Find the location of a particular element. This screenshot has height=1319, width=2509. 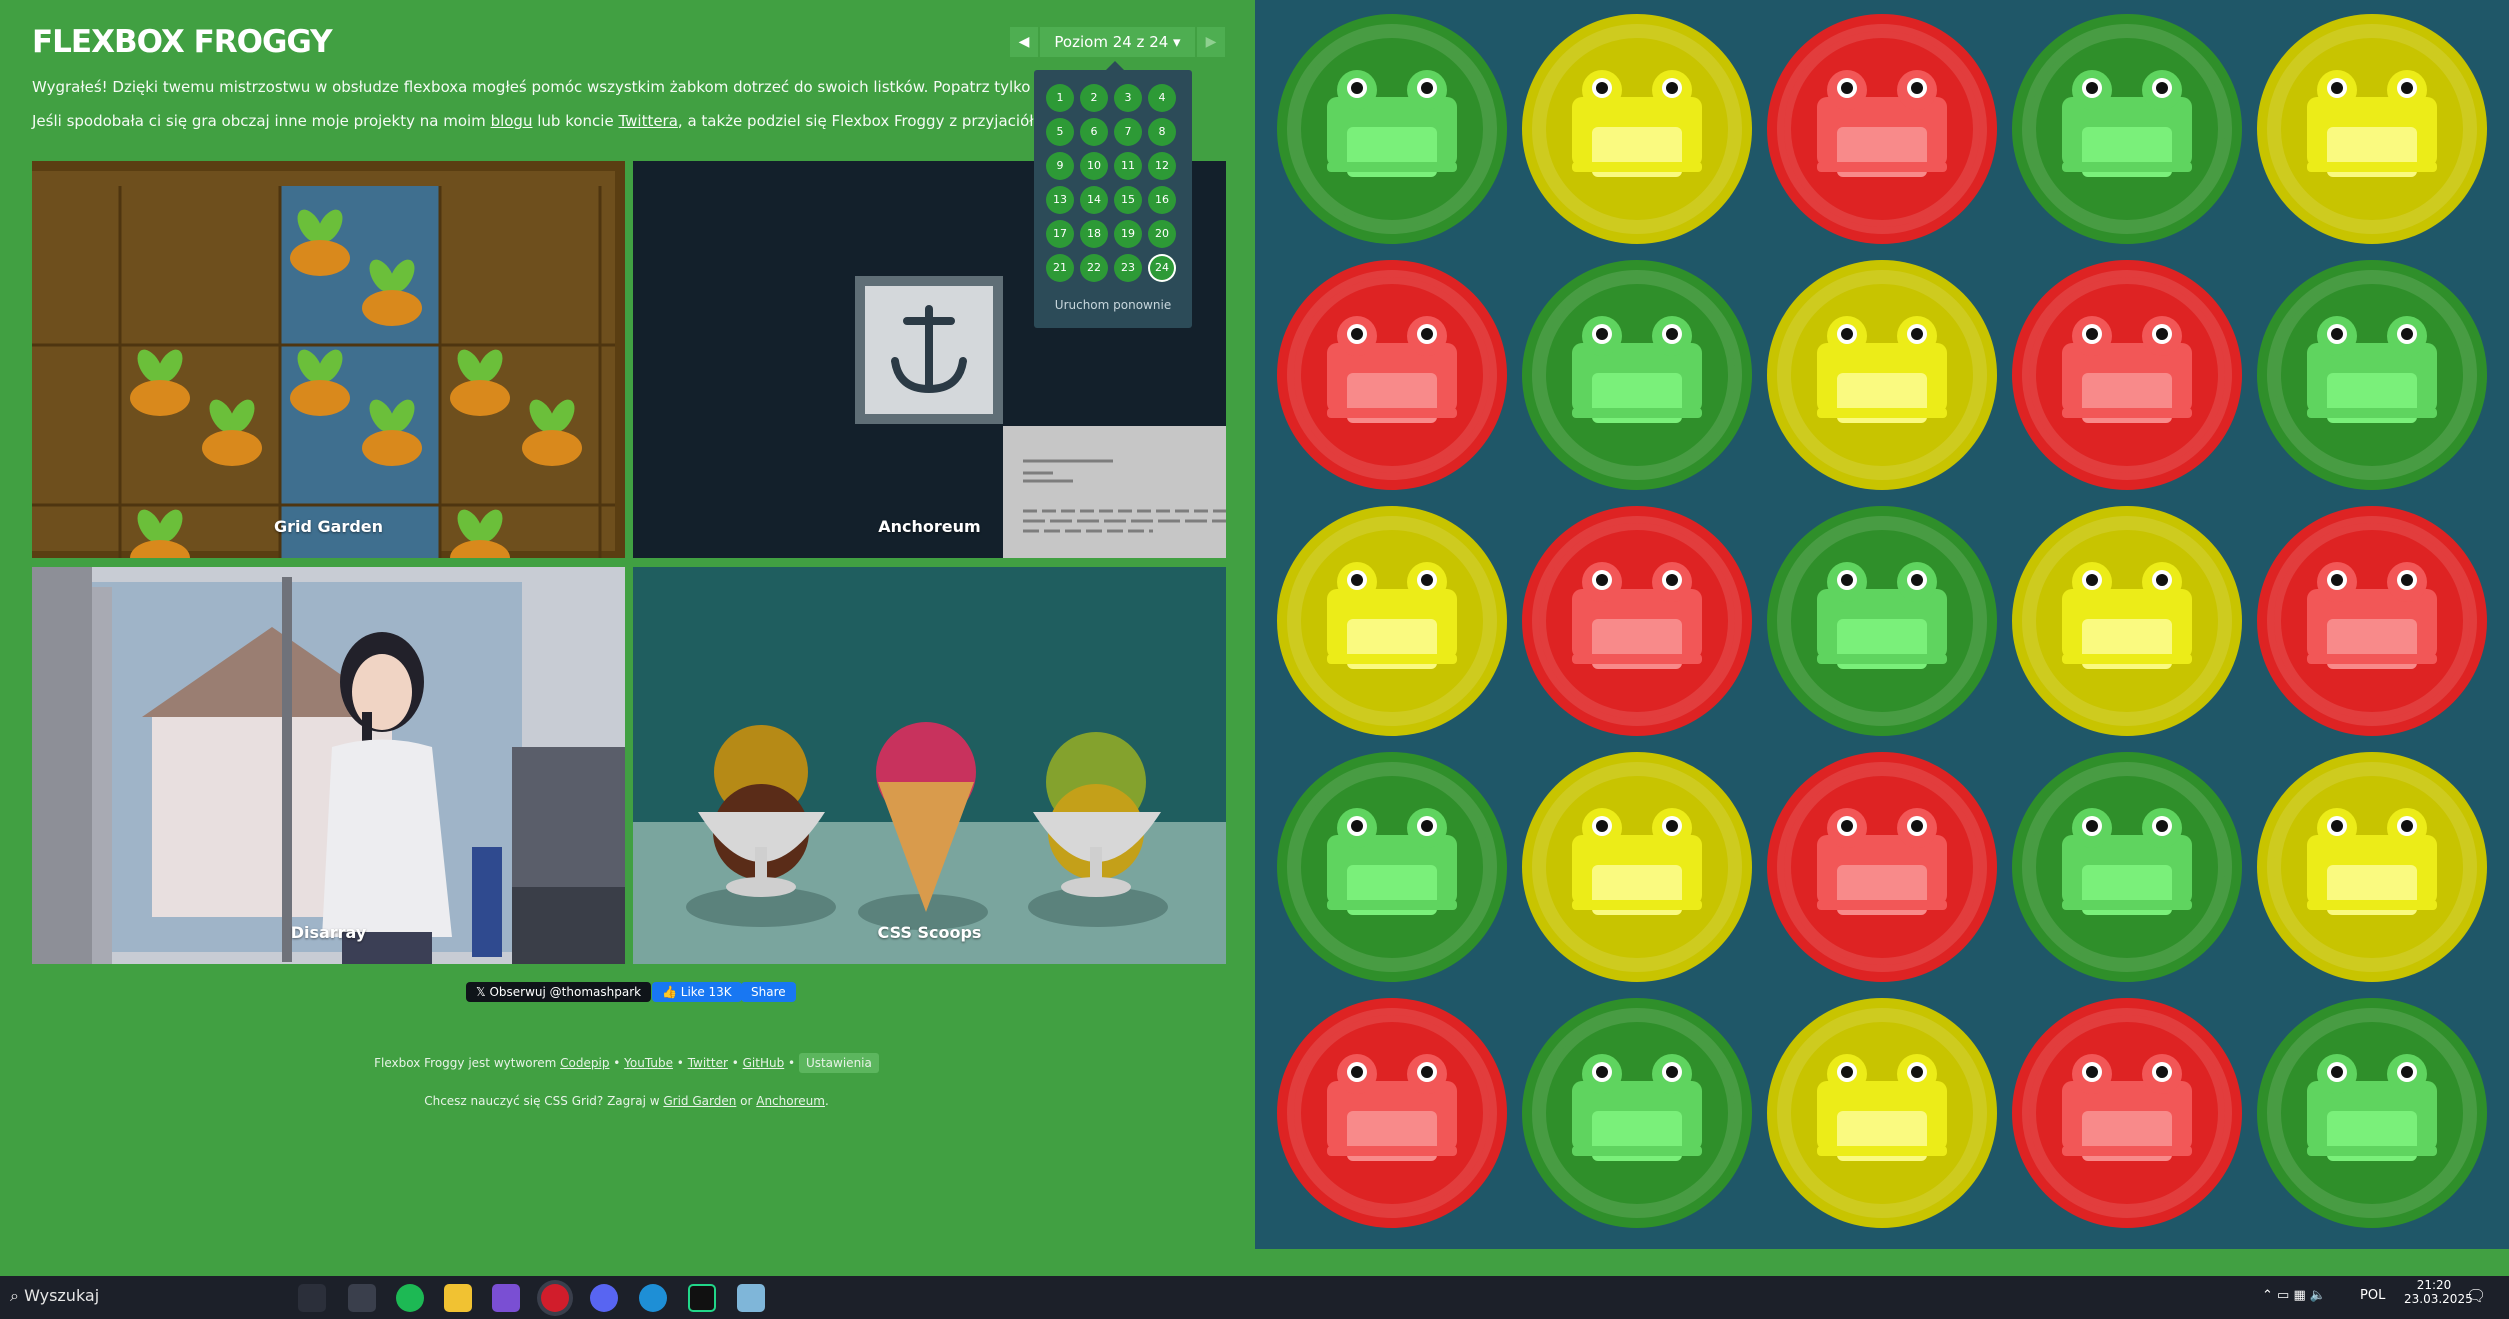

level-button: 6 is located at coordinates (1094, 132).